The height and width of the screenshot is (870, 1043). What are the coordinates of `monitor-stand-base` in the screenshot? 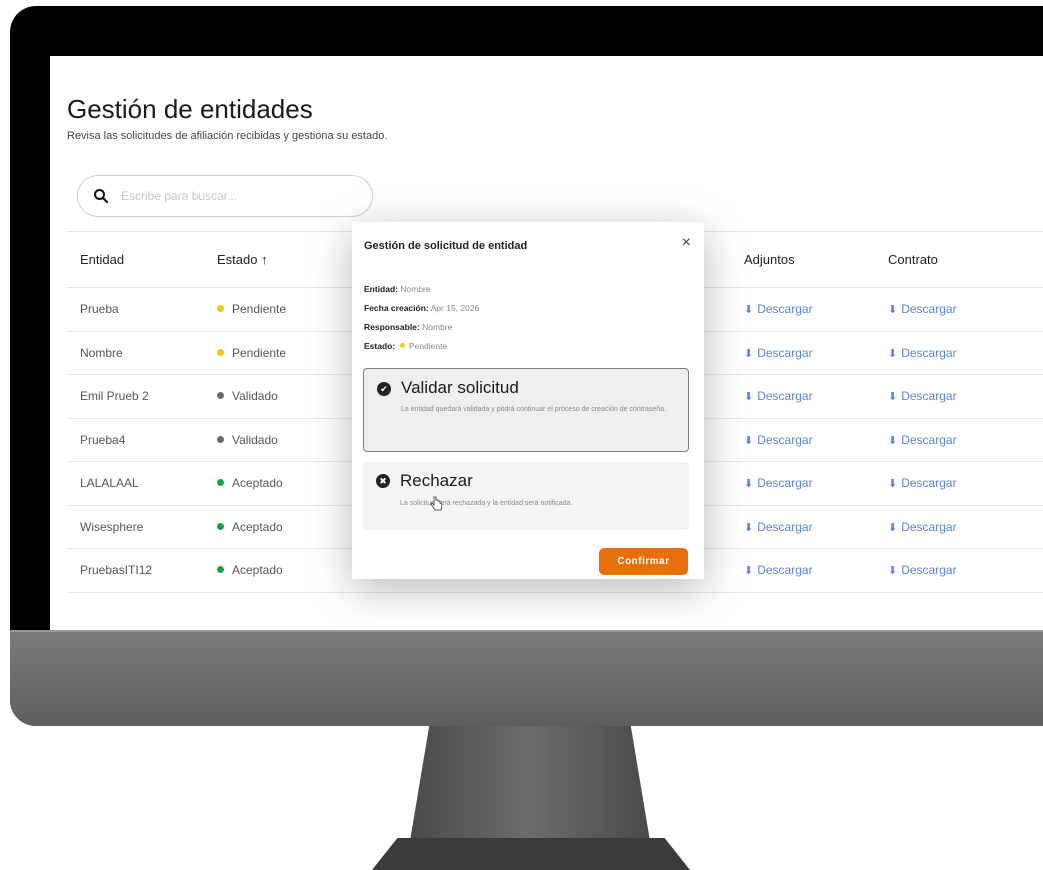 It's located at (531, 854).